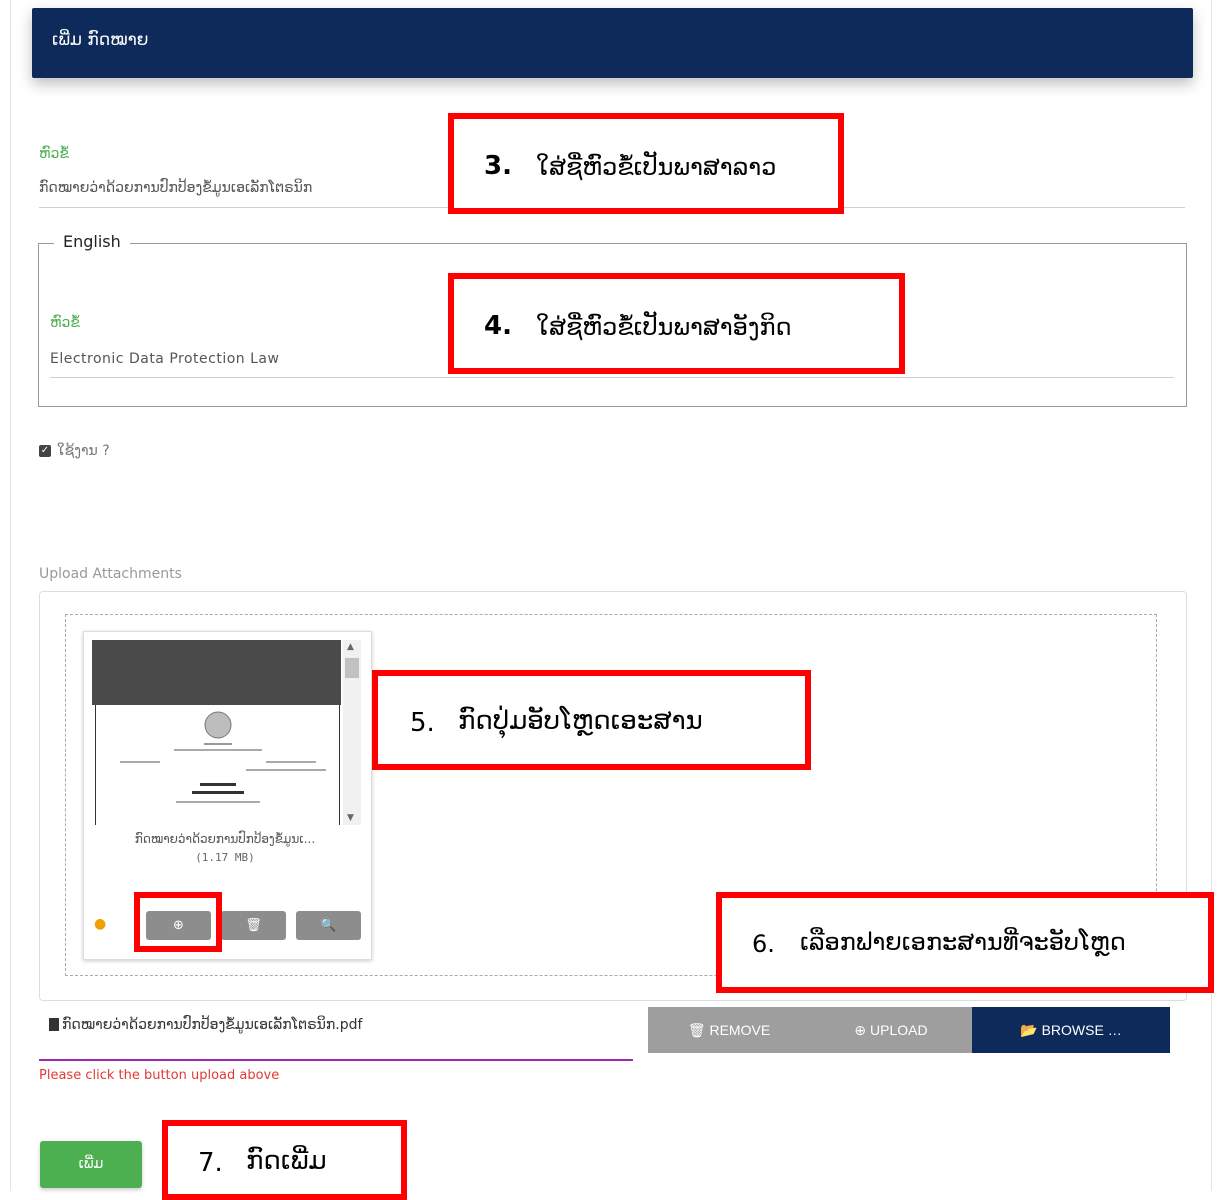 Image resolution: width=1219 pixels, height=1200 pixels. What do you see at coordinates (646, 163) in the screenshot?
I see `annotation-3: 3. ໃສ່ຊື່ຫົວຂໍ້ເປັນພາສາລາວ` at bounding box center [646, 163].